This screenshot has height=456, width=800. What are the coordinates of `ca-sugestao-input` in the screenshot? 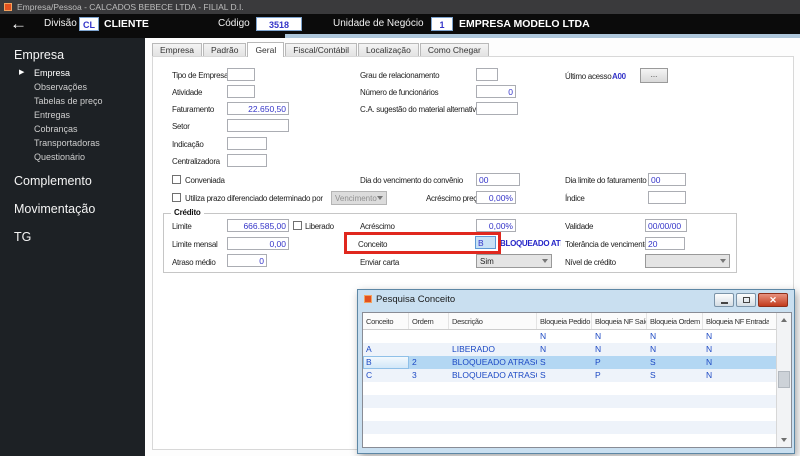 It's located at (497, 108).